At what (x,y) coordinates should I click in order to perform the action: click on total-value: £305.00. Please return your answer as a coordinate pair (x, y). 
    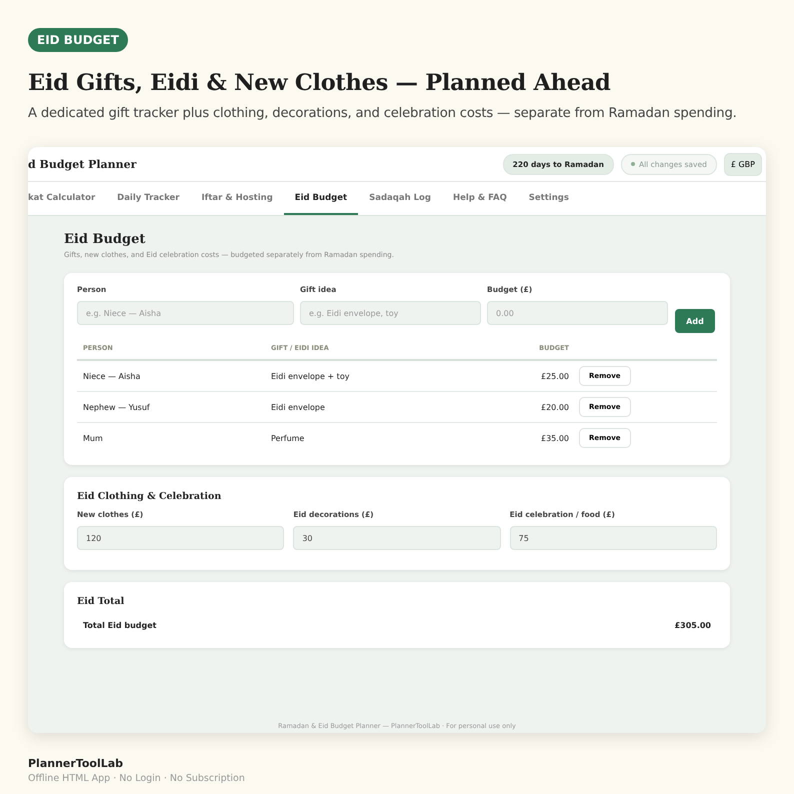
    Looking at the image, I should click on (692, 625).